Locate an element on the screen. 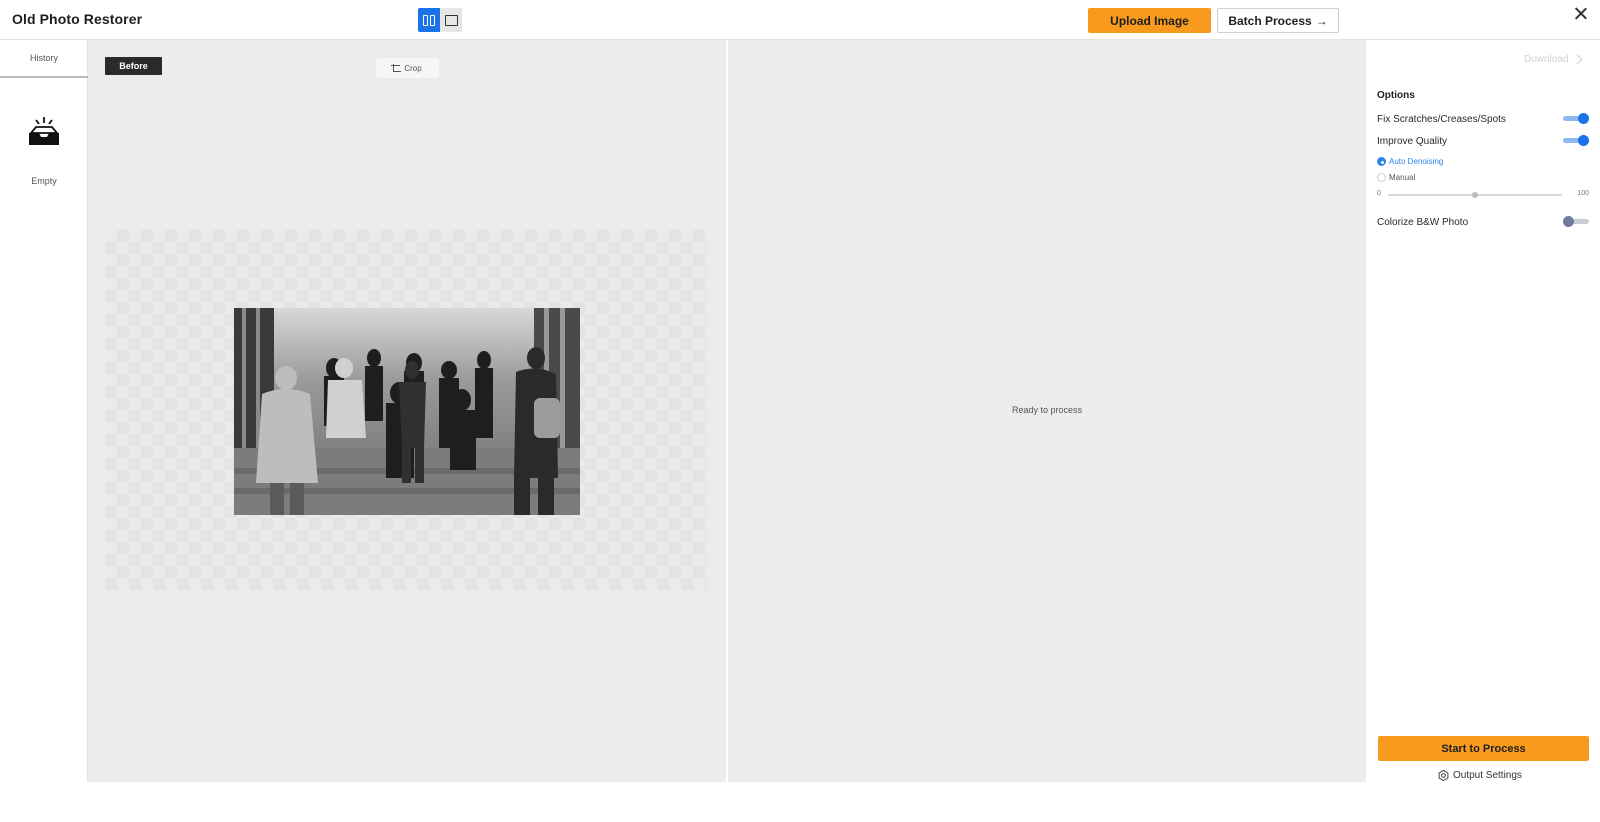 This screenshot has height=822, width=1600. arrow-right-icon: → is located at coordinates (1321, 20).